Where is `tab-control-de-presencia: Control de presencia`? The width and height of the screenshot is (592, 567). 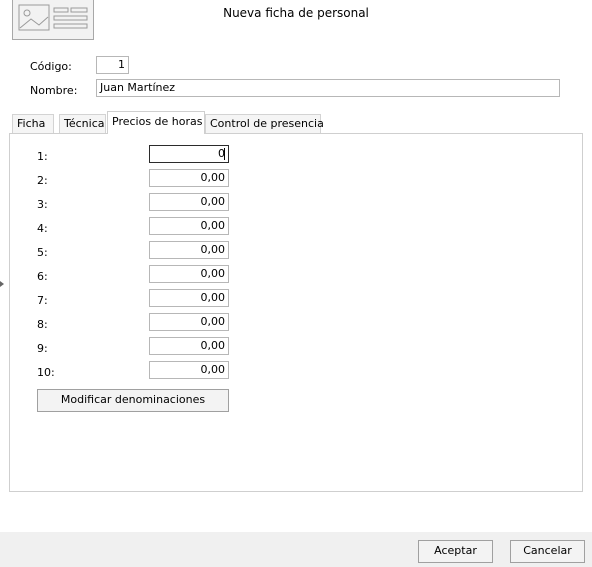
tab-control-de-presencia: Control de presencia is located at coordinates (264, 123).